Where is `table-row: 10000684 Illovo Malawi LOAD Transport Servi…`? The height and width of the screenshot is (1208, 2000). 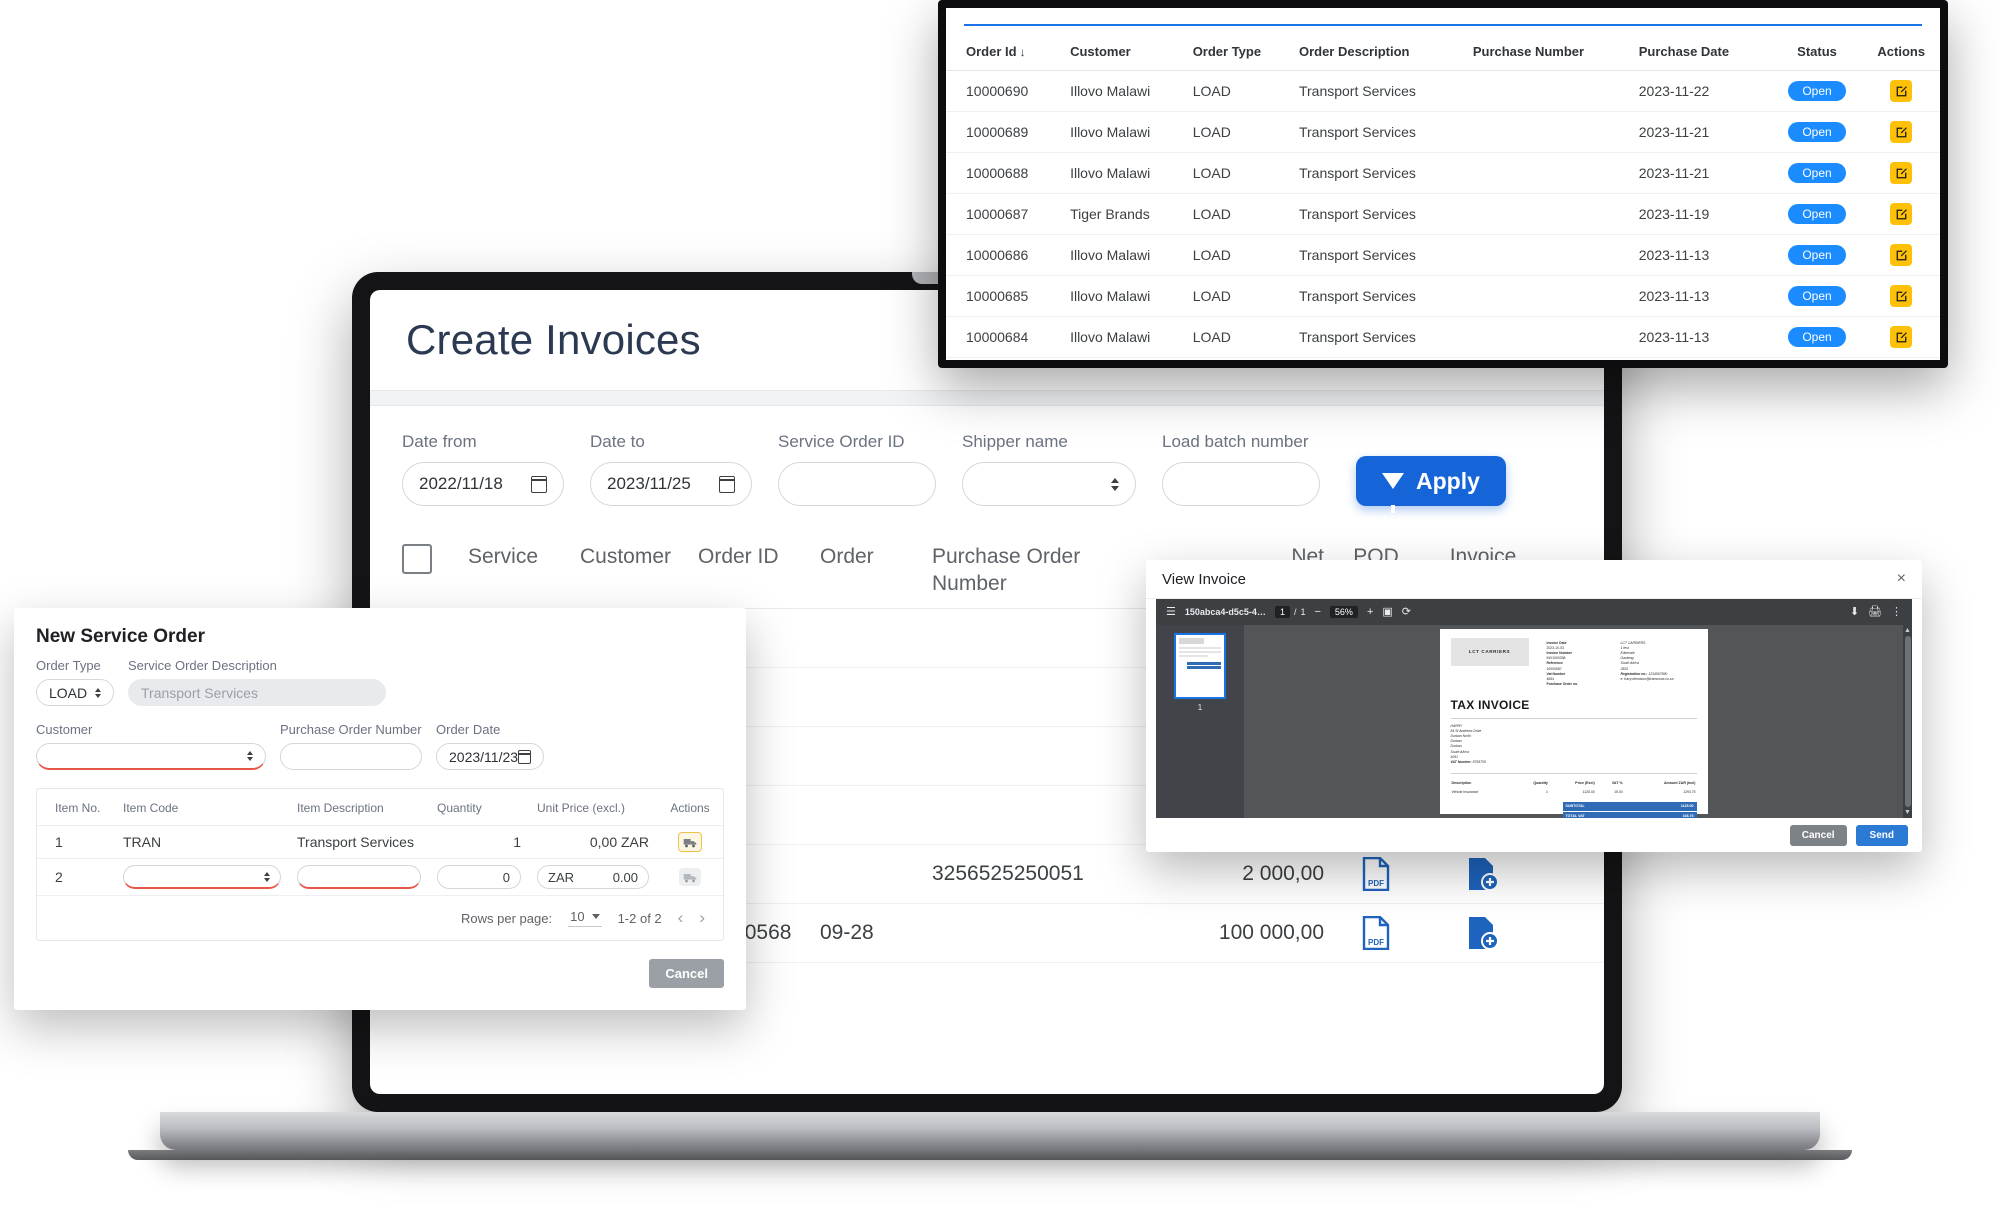 table-row: 10000684 Illovo Malawi LOAD Transport Servi… is located at coordinates (1443, 337).